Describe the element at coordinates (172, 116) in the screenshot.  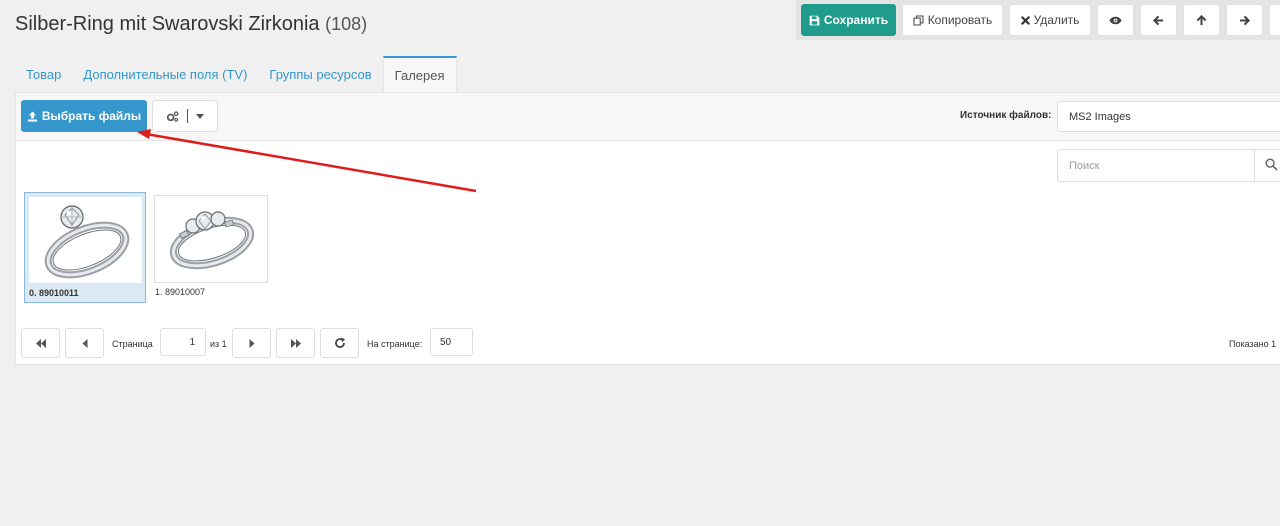
I see `gears-icon` at that location.